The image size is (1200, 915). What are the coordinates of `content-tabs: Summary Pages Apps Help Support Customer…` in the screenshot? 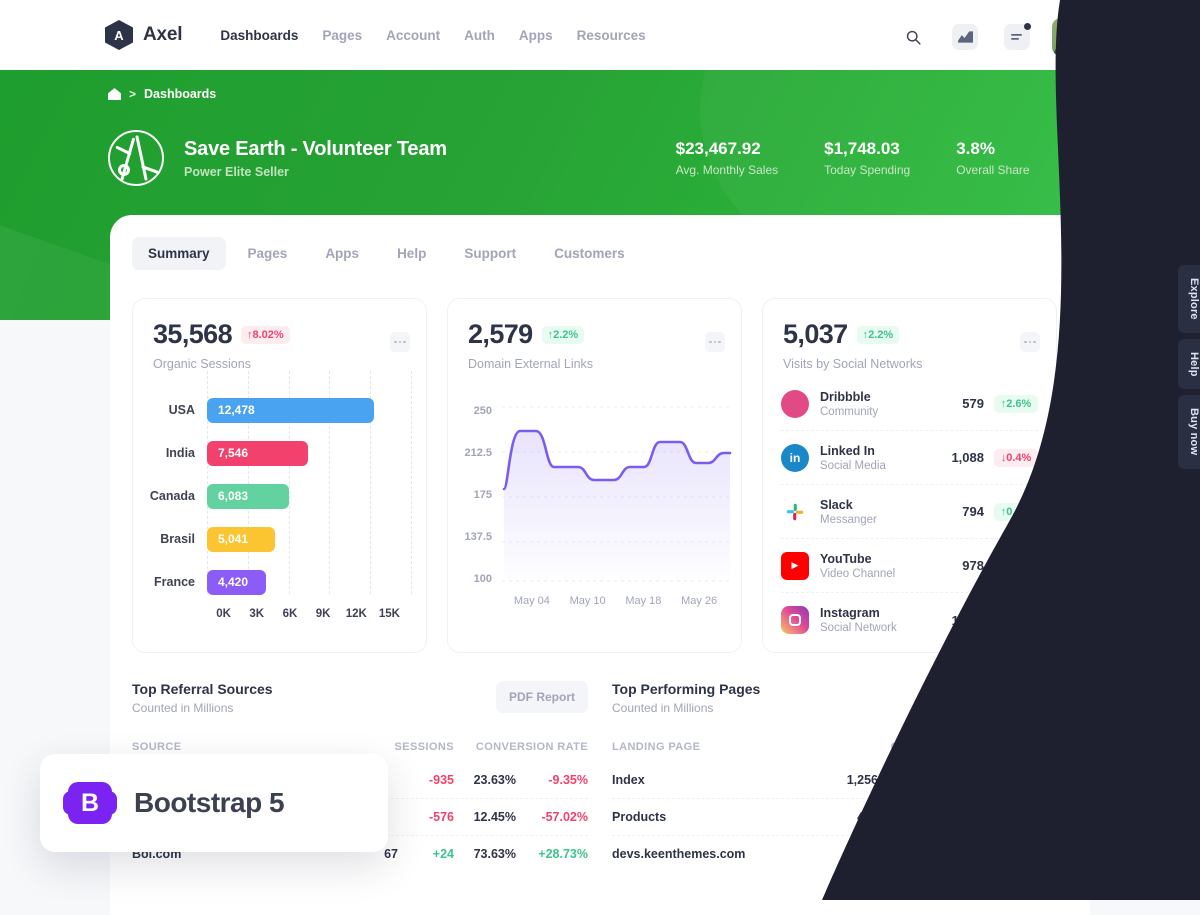 It's located at (600, 242).